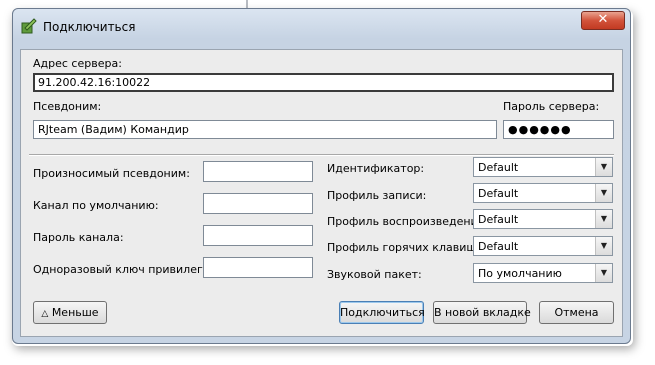 The image size is (655, 365). Describe the element at coordinates (543, 193) in the screenshot. I see `capture-profile-select: Default ▼` at that location.